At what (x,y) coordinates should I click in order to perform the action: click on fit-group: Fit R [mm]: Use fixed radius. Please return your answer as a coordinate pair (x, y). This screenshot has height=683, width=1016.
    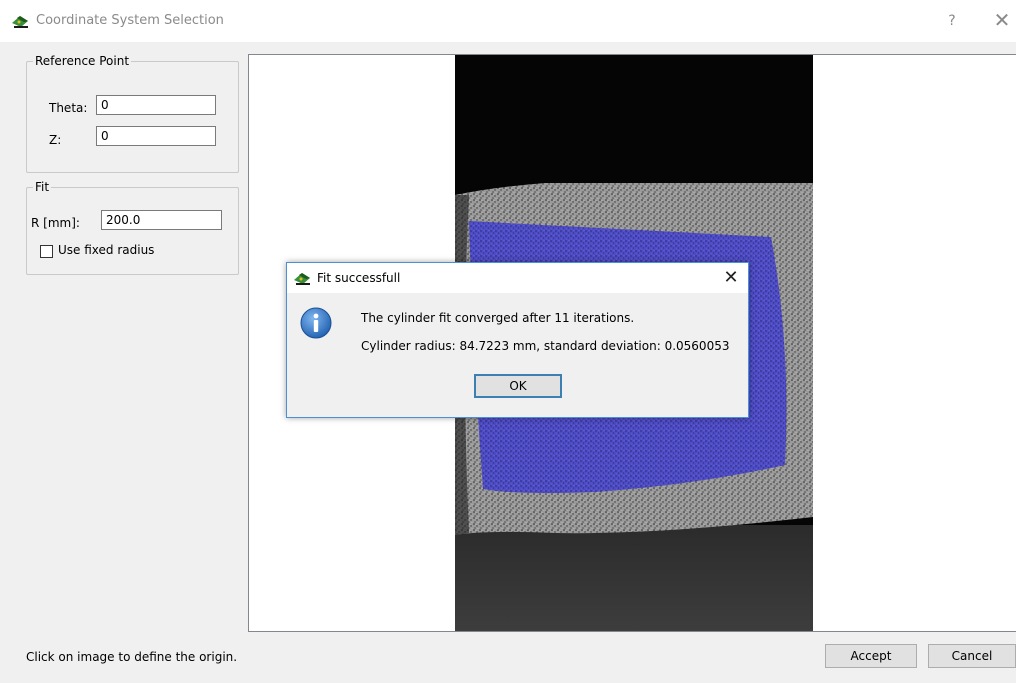
    Looking at the image, I should click on (132, 227).